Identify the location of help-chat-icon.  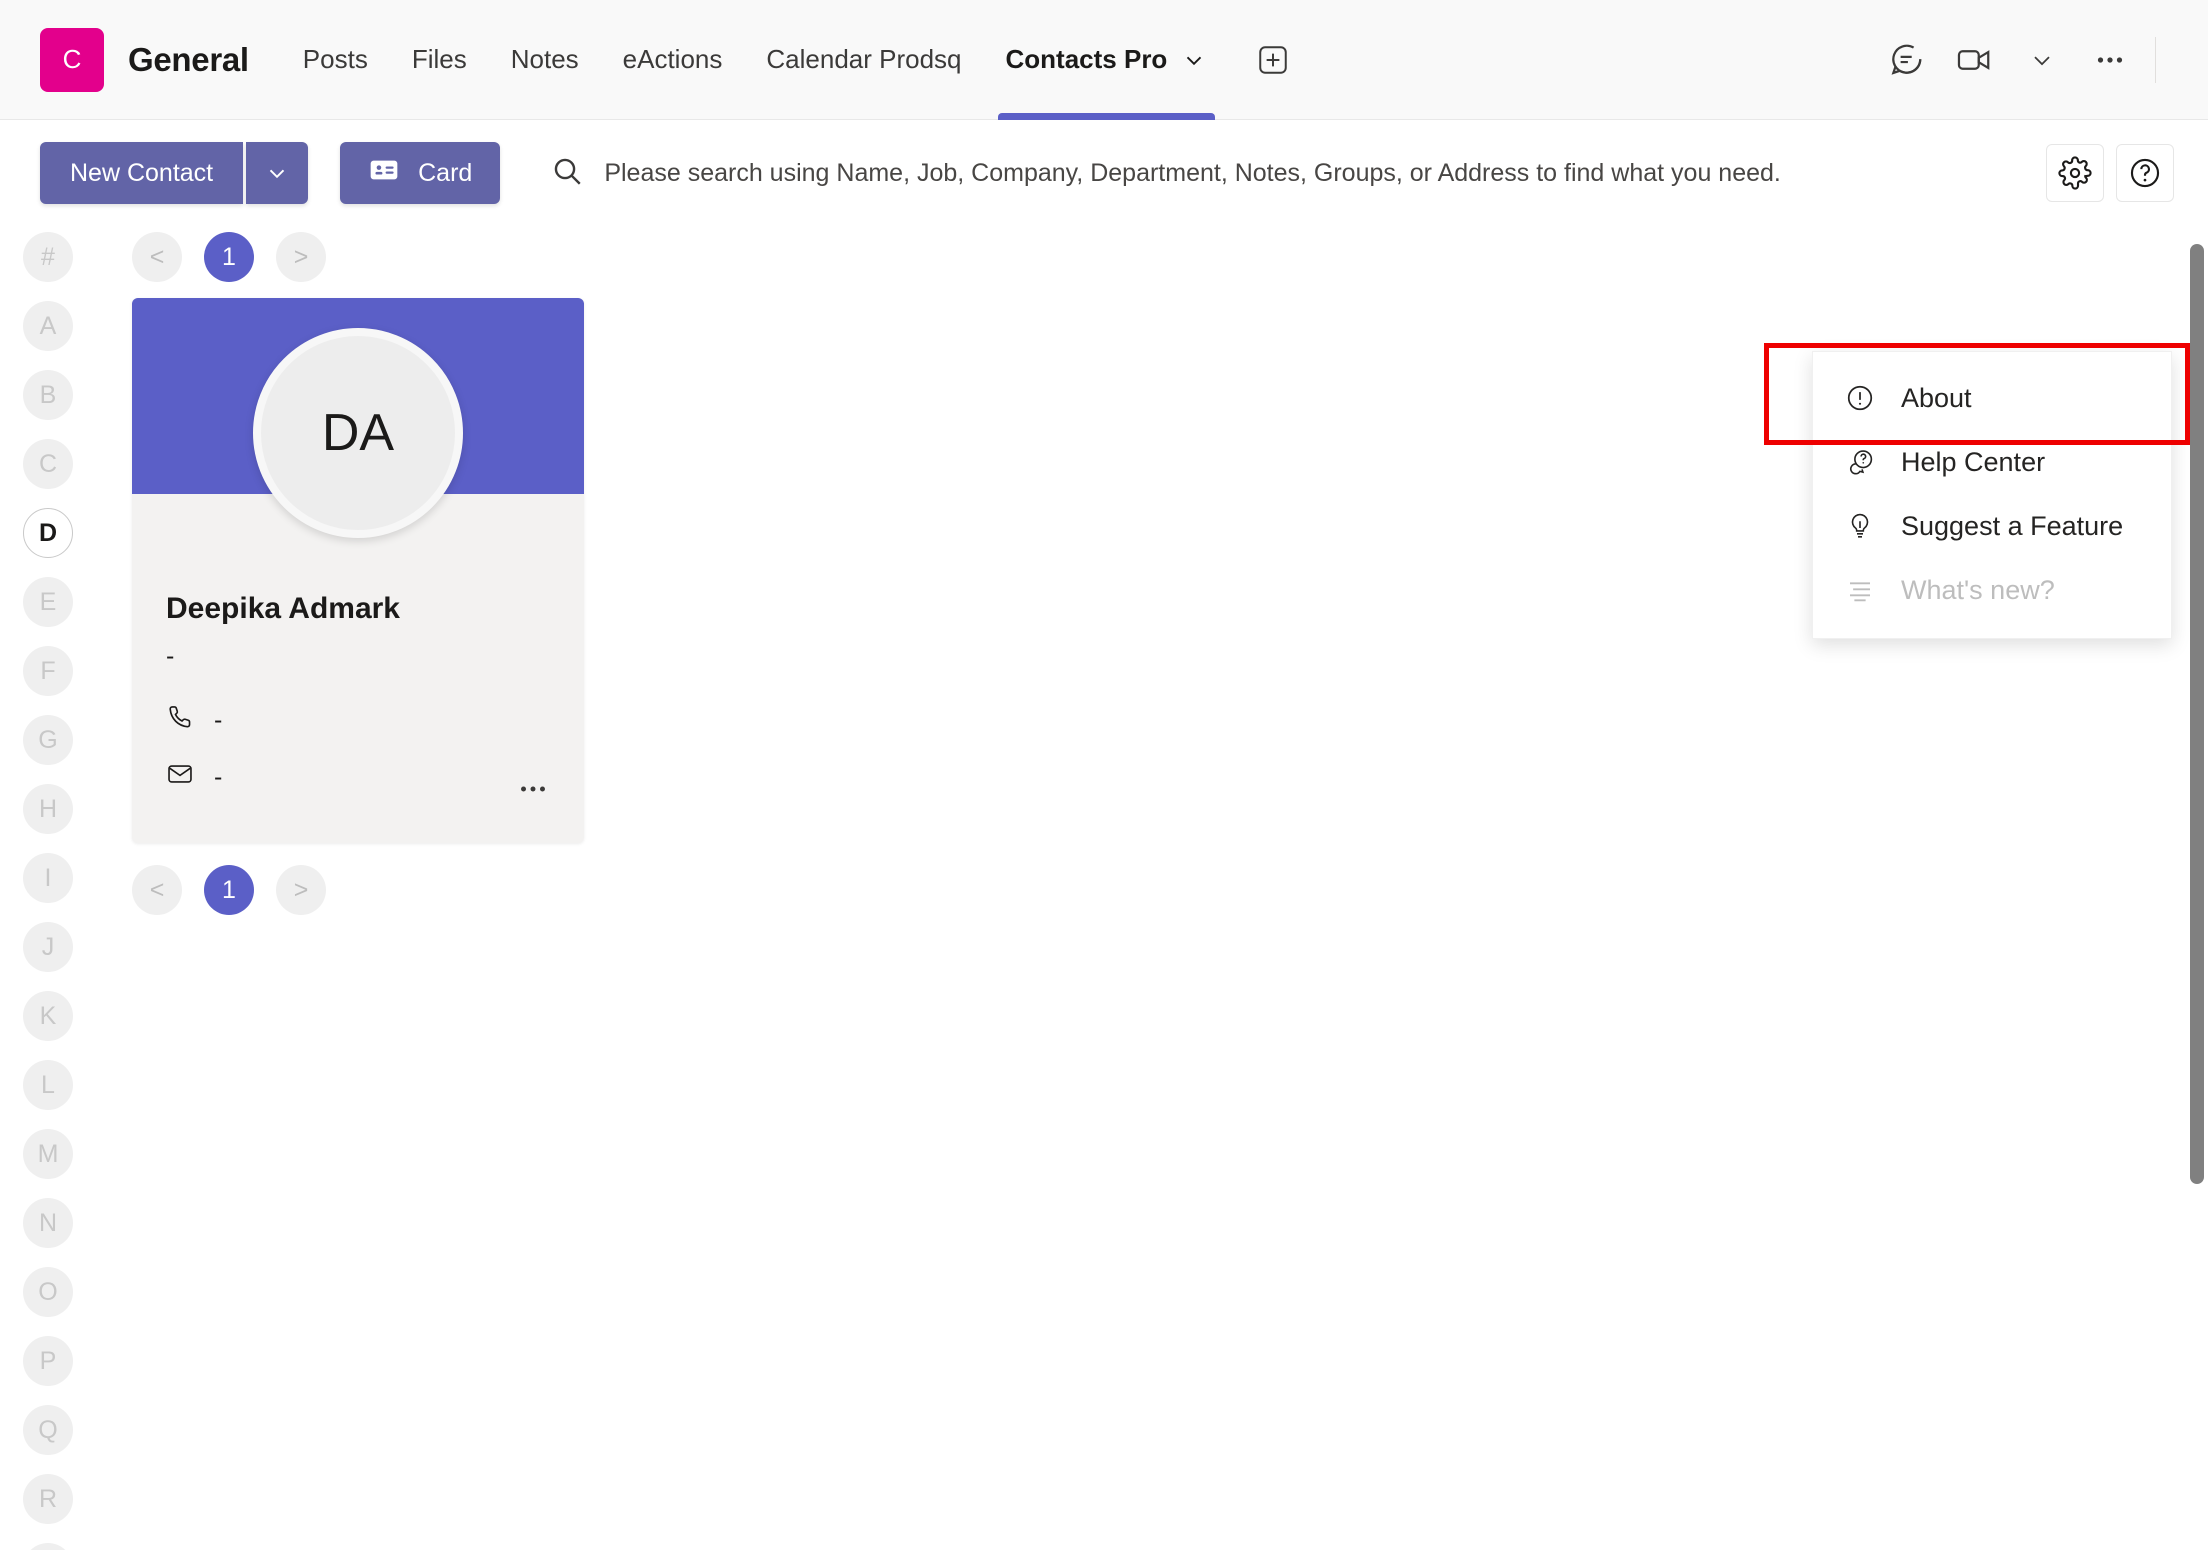
(1860, 462).